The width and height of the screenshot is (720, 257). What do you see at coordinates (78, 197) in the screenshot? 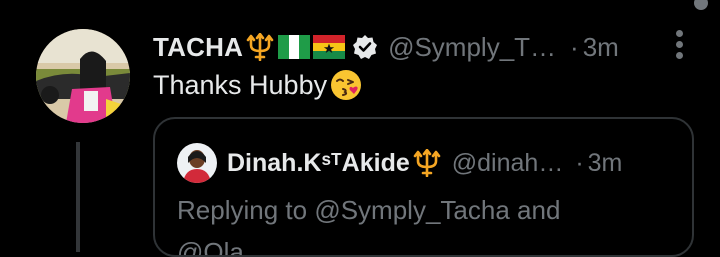
I see `thread-line` at bounding box center [78, 197].